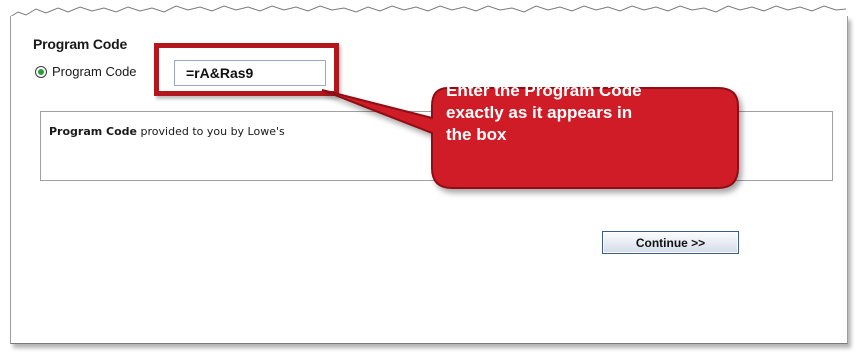 The image size is (859, 352). I want to click on info-text: Program Code provided to you by Lowe's, so click(167, 131).